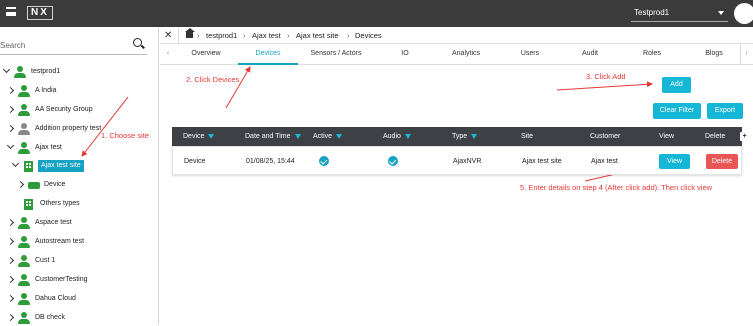 This screenshot has width=753, height=326. I want to click on column-delete: Delete, so click(715, 136).